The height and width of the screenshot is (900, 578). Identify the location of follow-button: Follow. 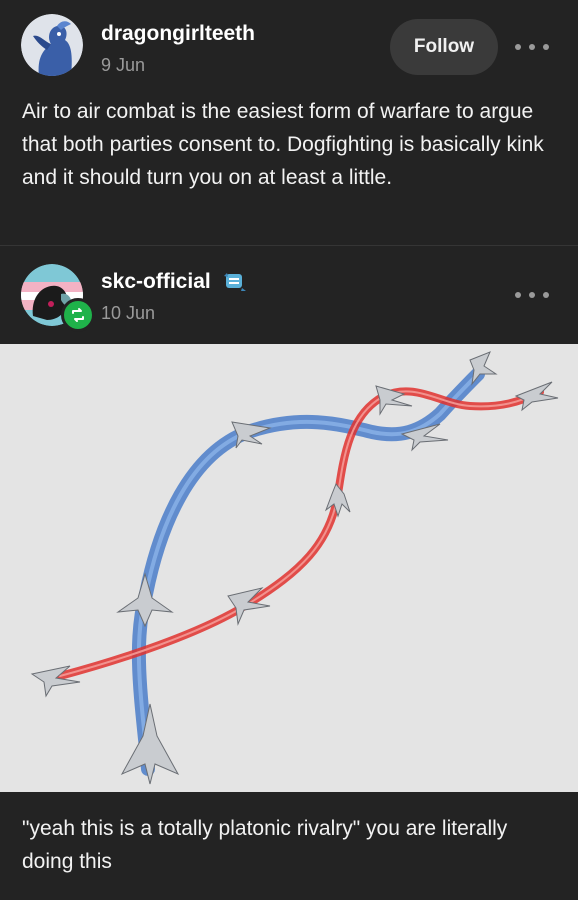
(444, 47).